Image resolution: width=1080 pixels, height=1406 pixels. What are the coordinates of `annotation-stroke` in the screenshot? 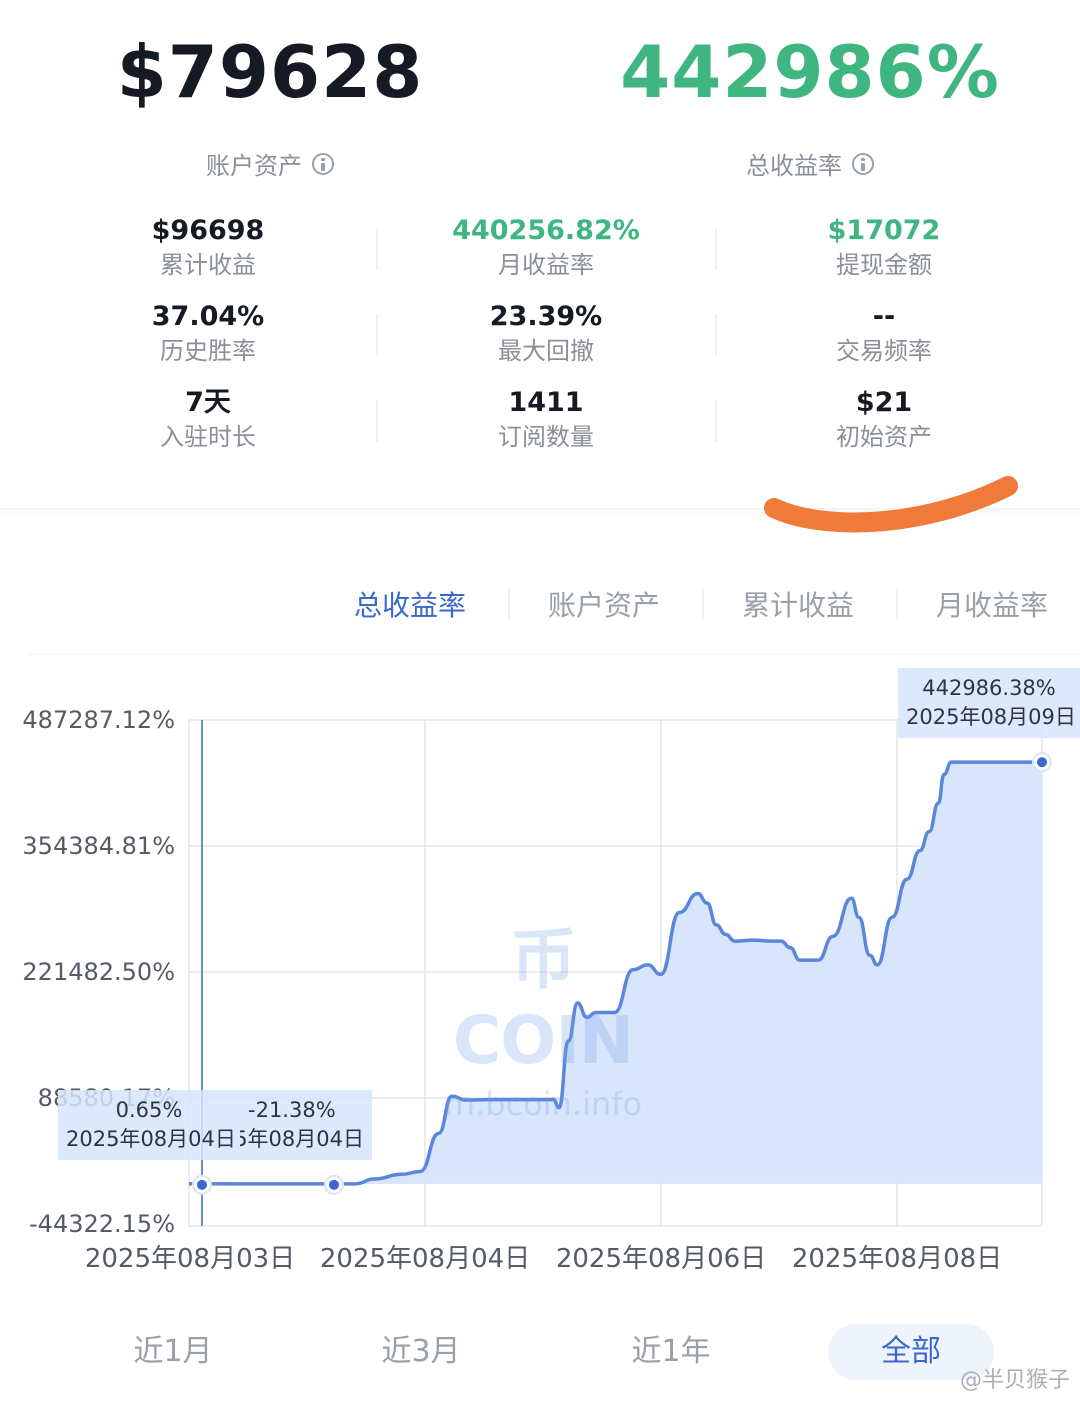 It's located at (891, 504).